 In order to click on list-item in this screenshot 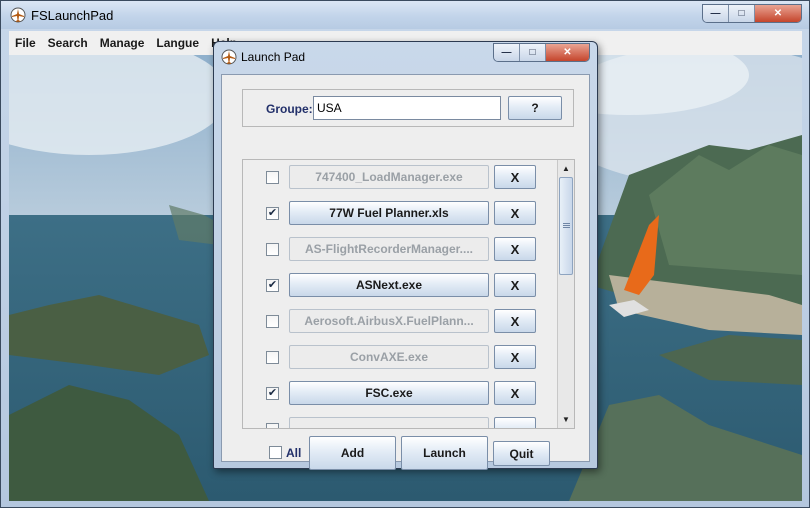, I will do `click(401, 420)`.